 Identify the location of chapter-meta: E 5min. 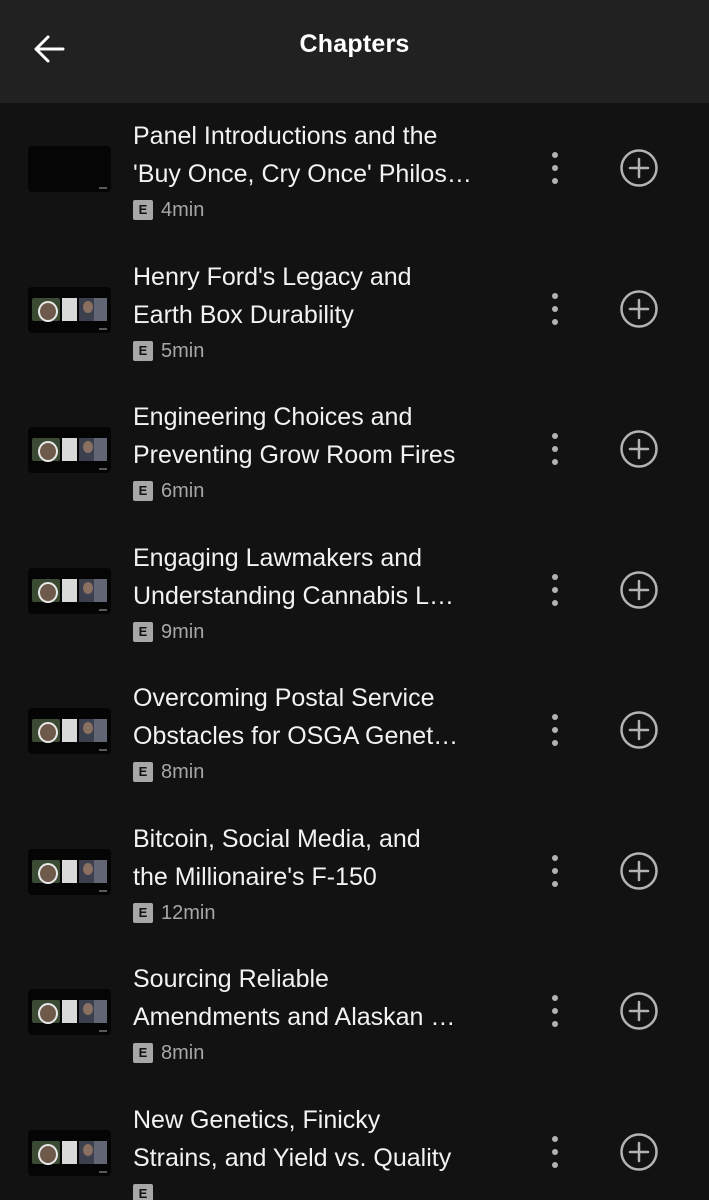
(168, 351).